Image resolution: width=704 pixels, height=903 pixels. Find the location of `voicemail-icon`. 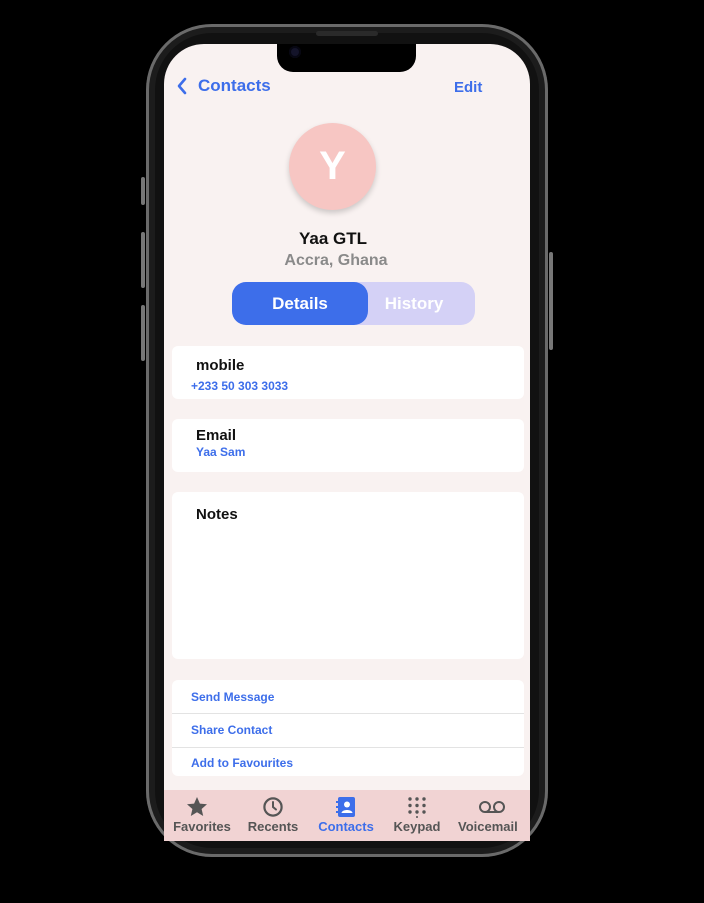

voicemail-icon is located at coordinates (492, 807).